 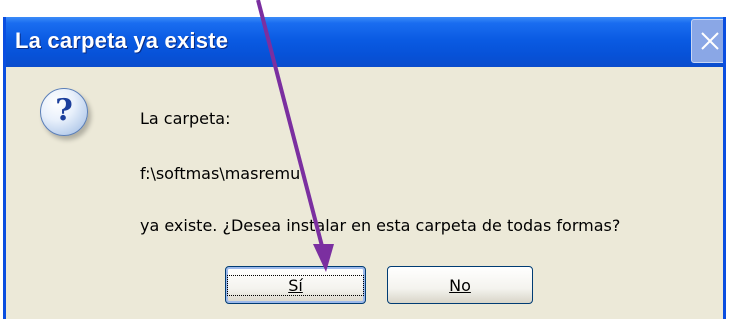 I want to click on no-button: No, so click(x=460, y=285).